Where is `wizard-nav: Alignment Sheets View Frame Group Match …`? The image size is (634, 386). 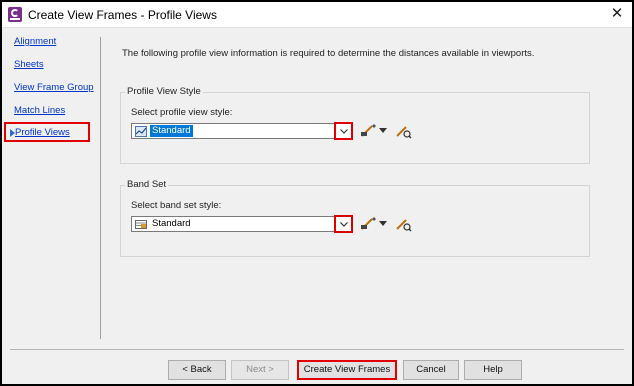
wizard-nav: Alignment Sheets View Frame Group Match … is located at coordinates (51, 185).